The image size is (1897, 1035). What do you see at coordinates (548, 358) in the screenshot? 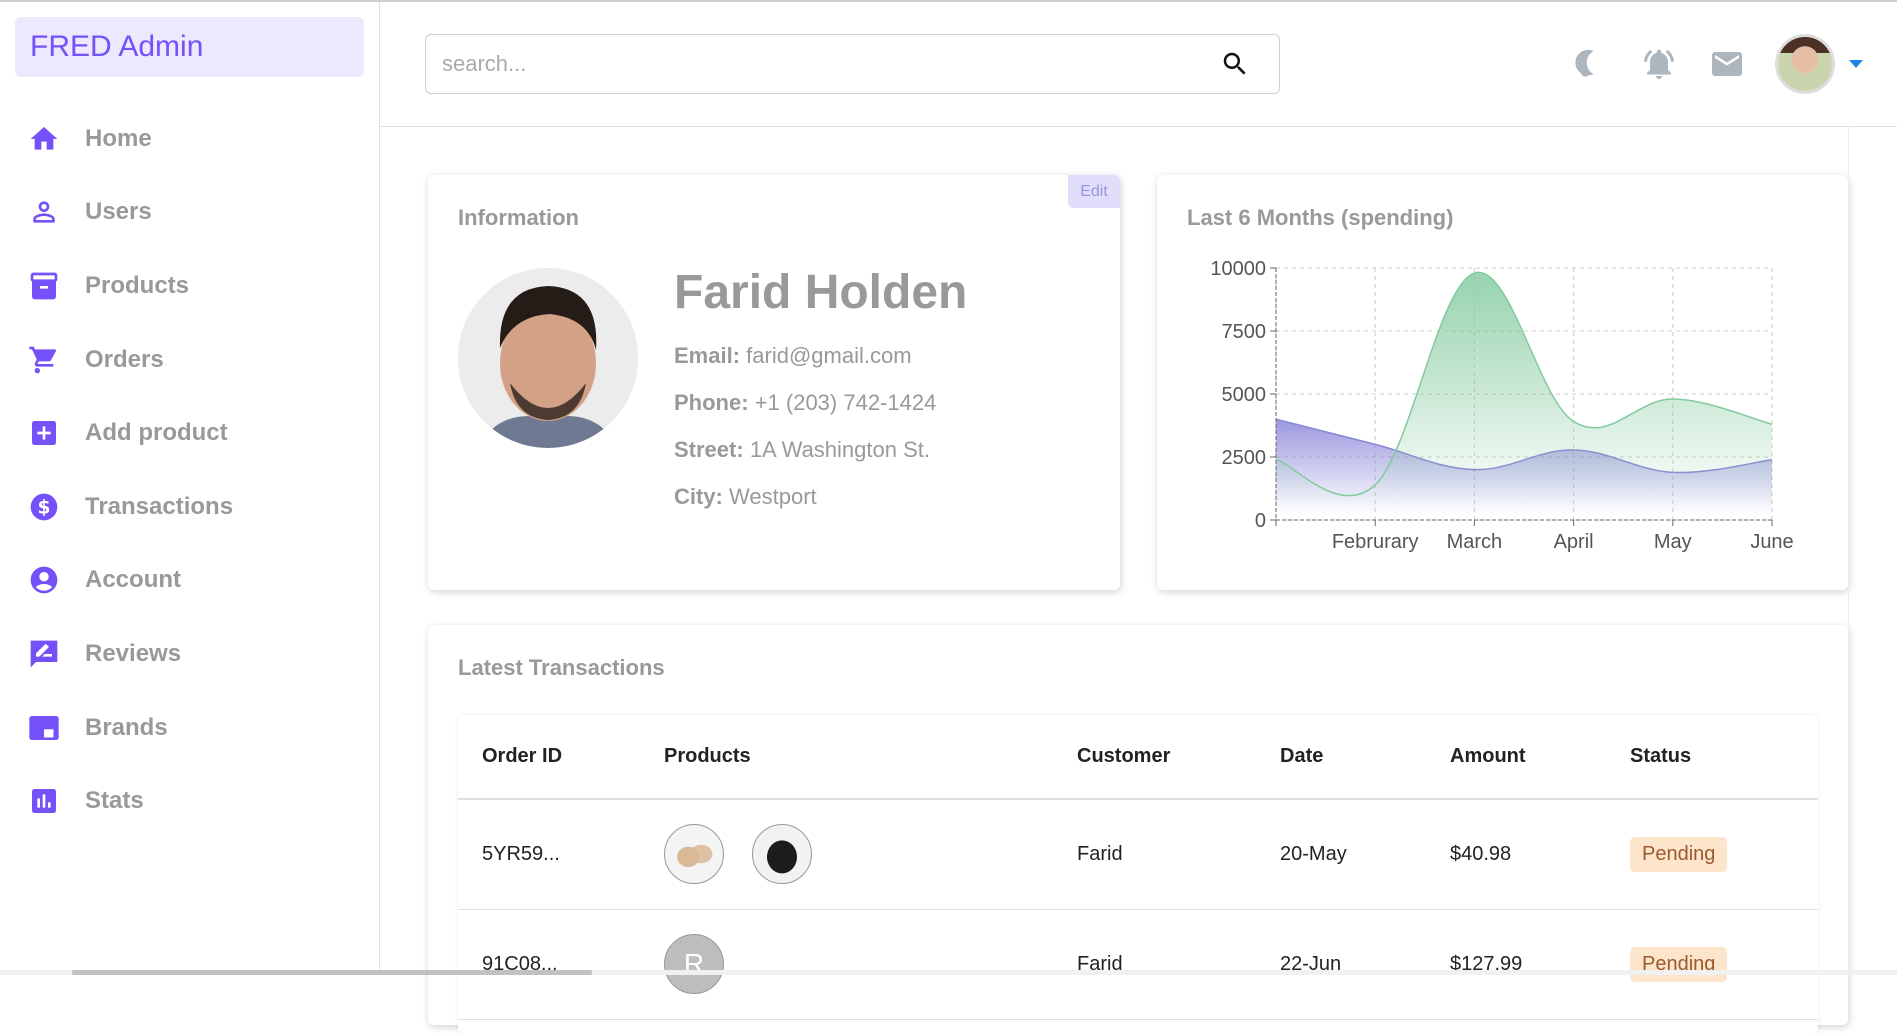
I see `profile-photo` at bounding box center [548, 358].